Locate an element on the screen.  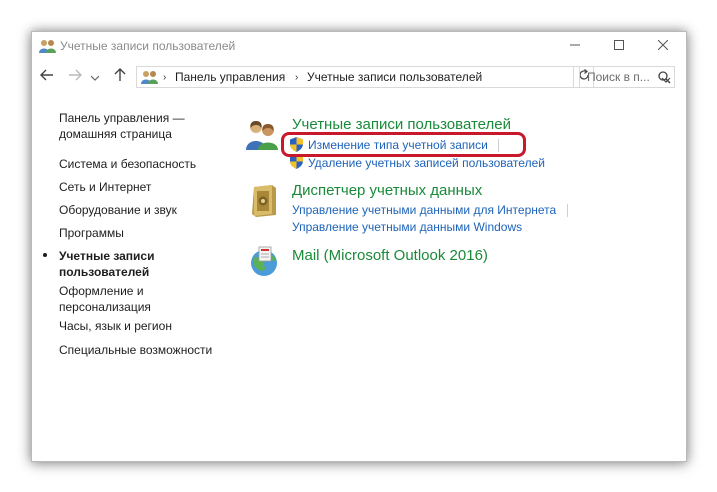
sidebar-item-user-accounts-line2: пользователей is located at coordinates (104, 272).